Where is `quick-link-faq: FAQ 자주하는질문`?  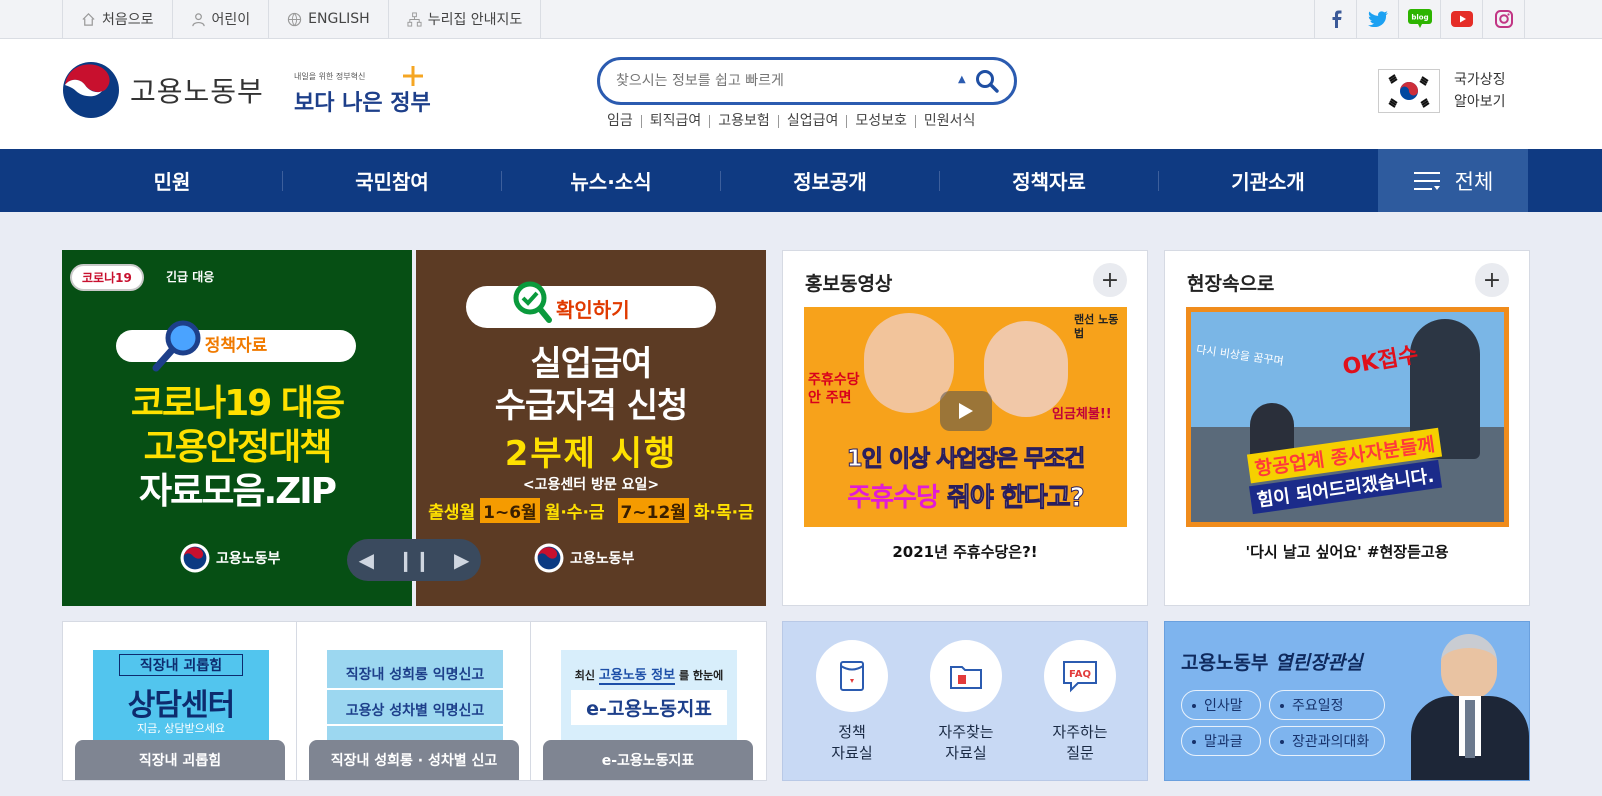
quick-link-faq: FAQ 자주하는질문 is located at coordinates (1080, 702).